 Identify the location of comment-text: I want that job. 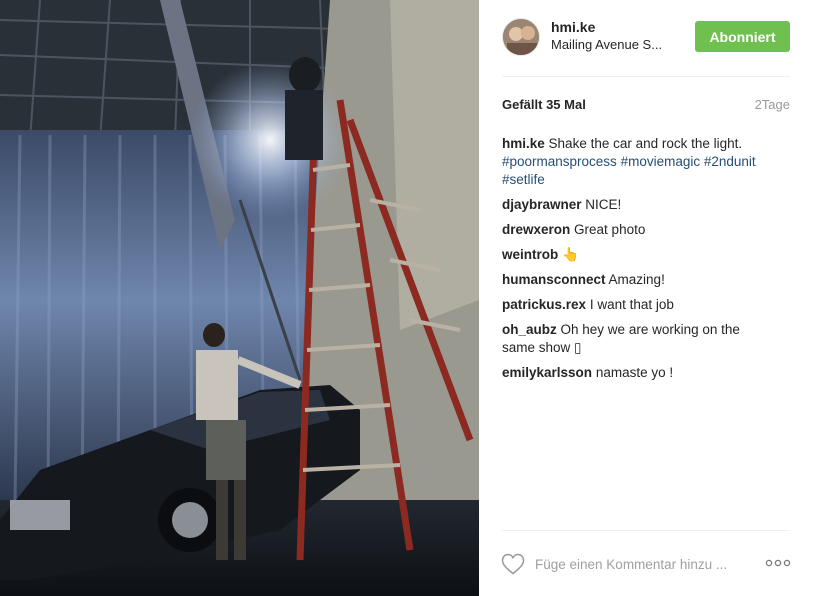
(631, 304).